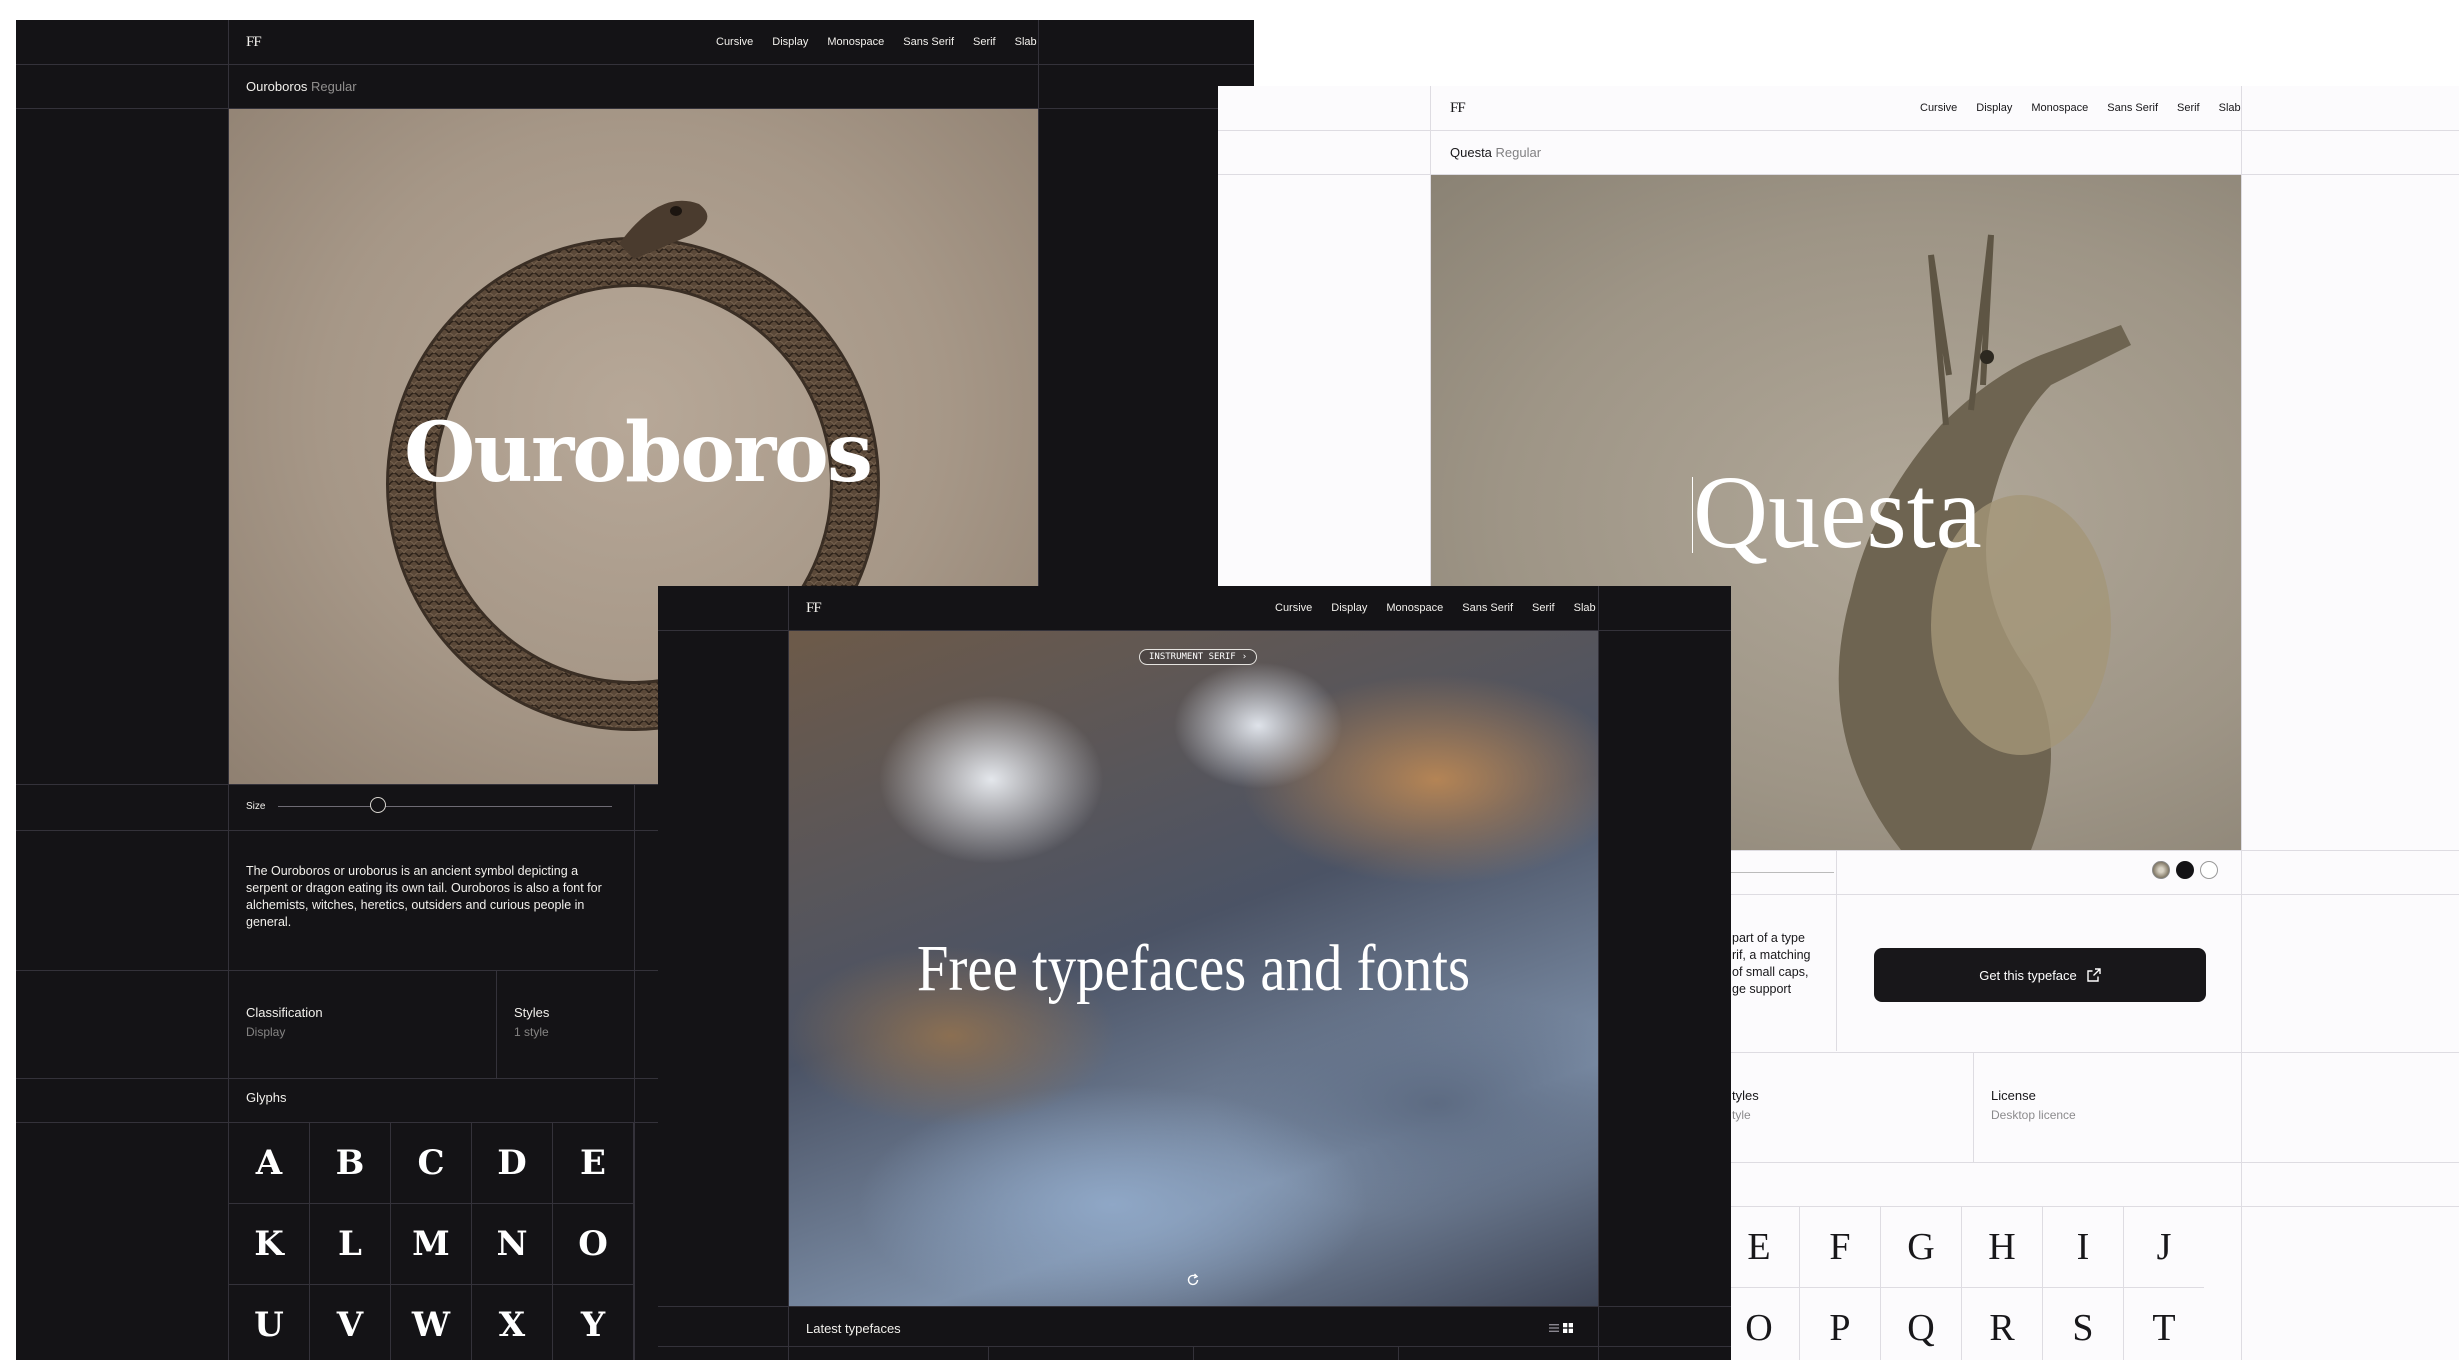 This screenshot has width=2459, height=1360. I want to click on glyph-cell: S, so click(2082, 1324).